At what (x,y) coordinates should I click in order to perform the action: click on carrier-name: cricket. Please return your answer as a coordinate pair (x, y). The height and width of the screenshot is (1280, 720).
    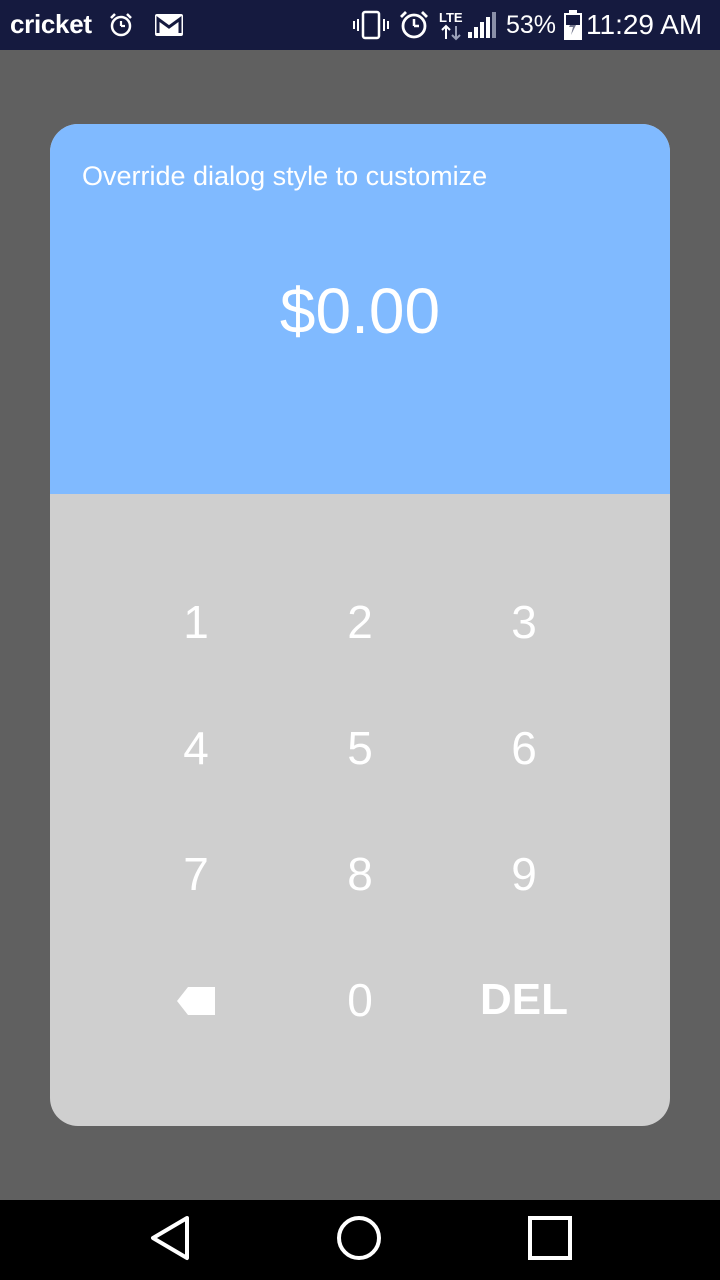
    Looking at the image, I should click on (51, 24).